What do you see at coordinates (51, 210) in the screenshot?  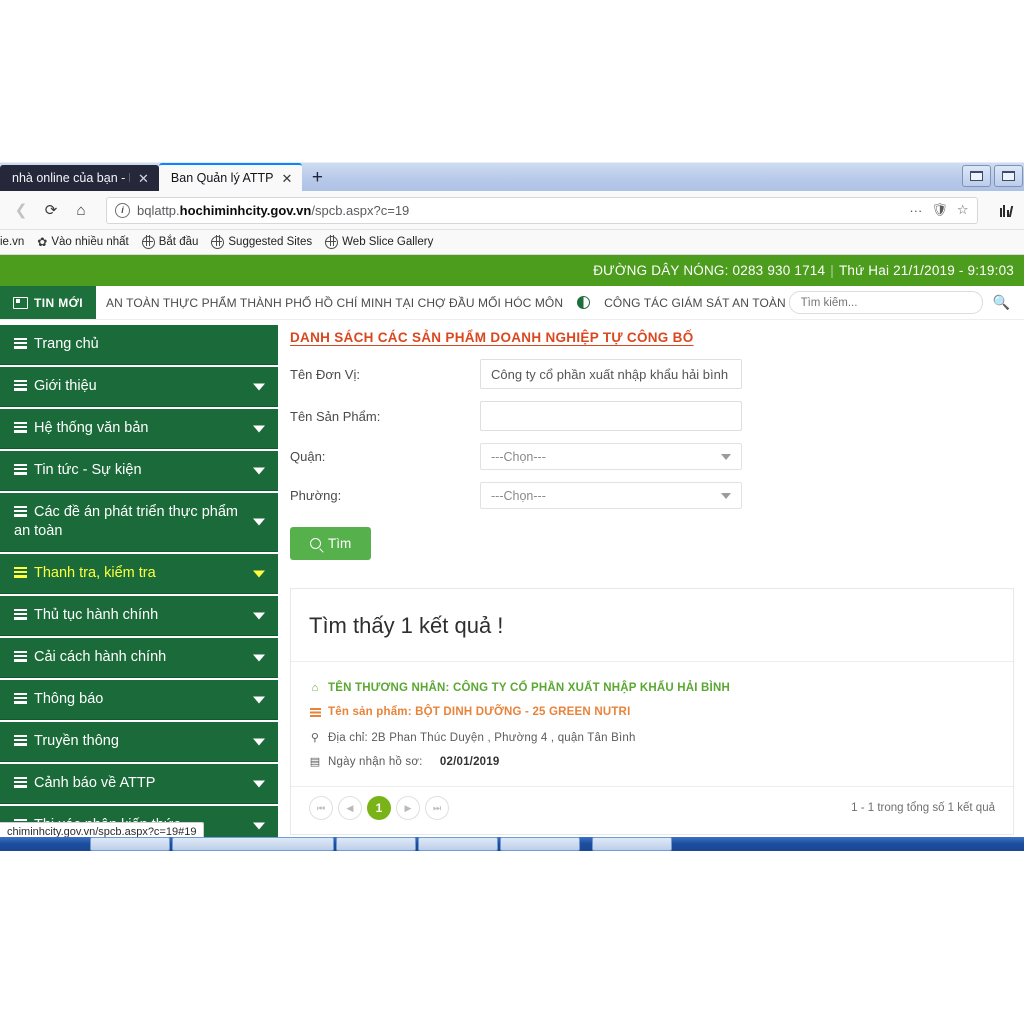 I see `reload-icon: ⟳` at bounding box center [51, 210].